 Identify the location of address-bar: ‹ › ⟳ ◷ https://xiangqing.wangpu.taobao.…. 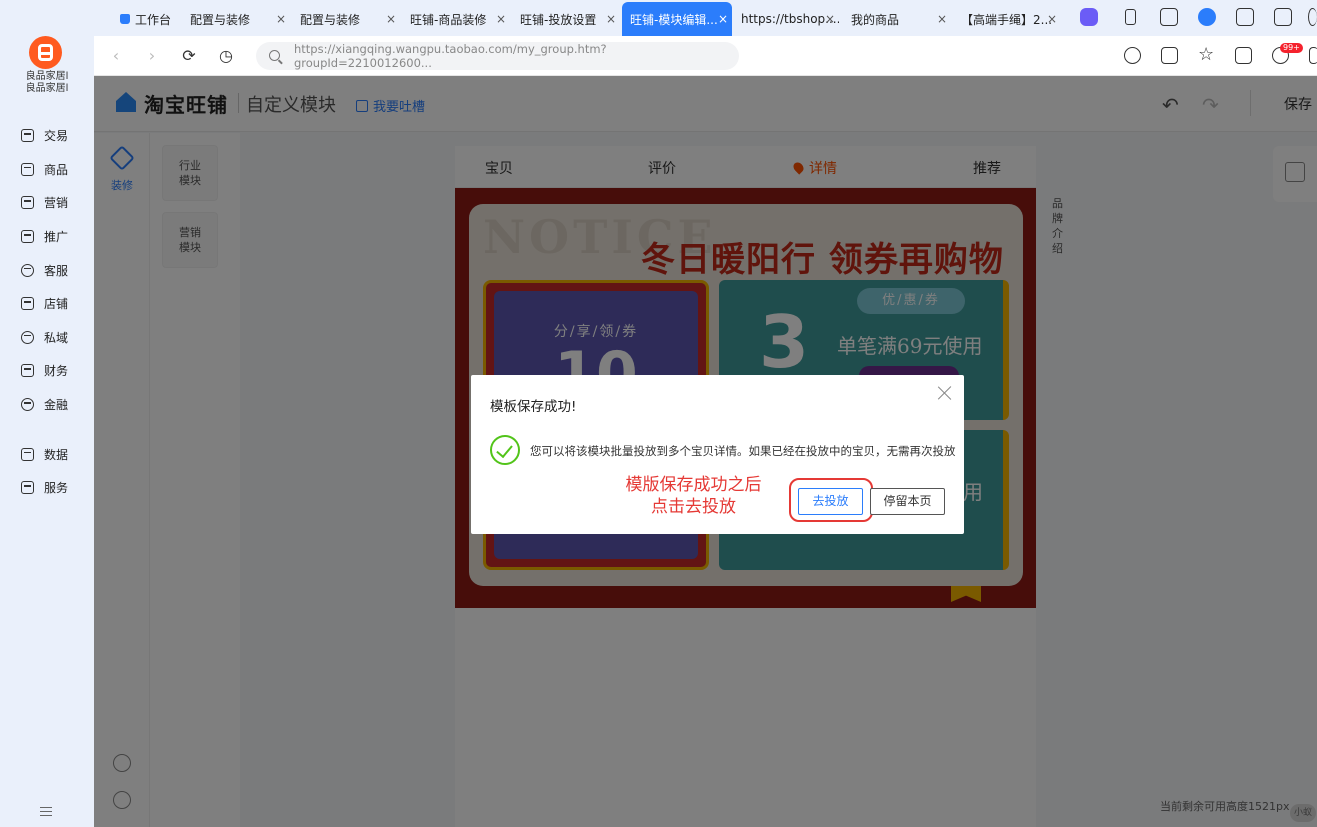
(705, 56).